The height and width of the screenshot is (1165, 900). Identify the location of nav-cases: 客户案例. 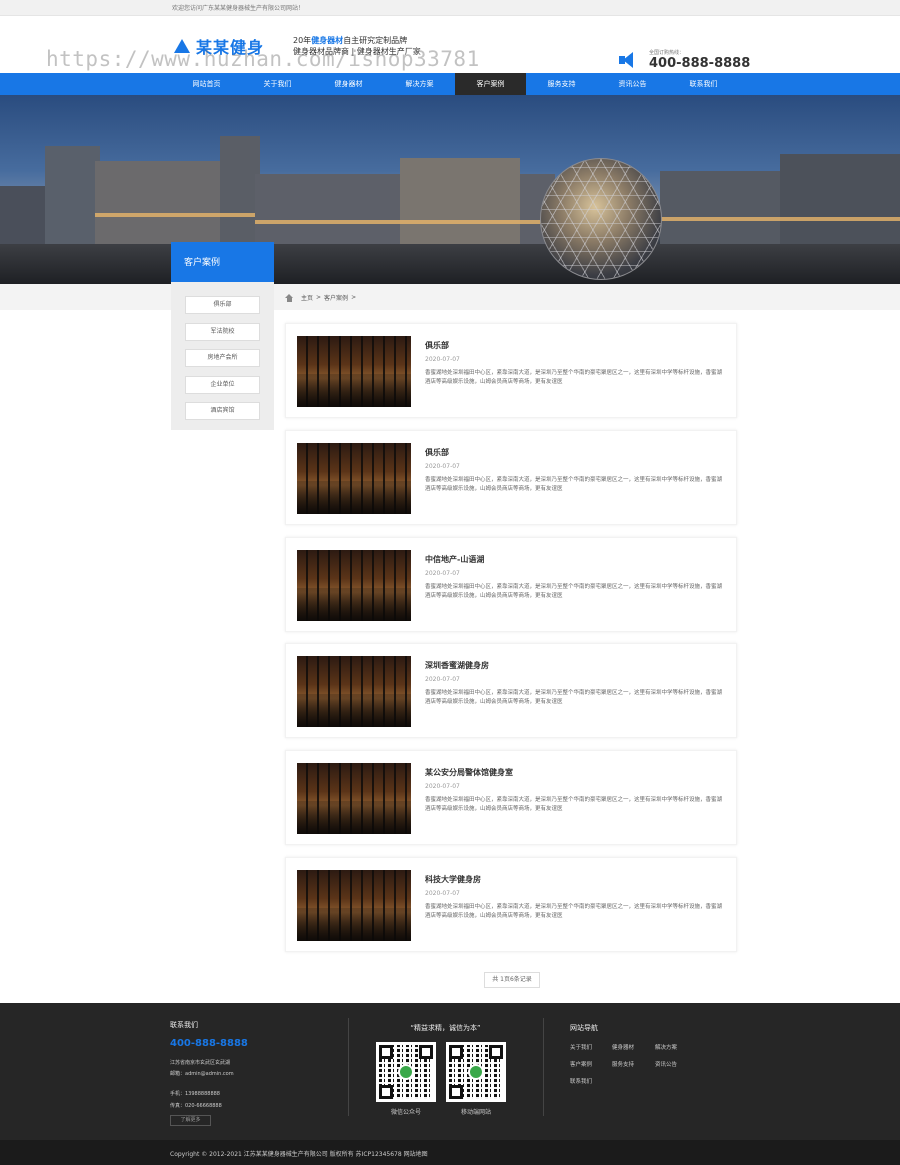
(490, 84).